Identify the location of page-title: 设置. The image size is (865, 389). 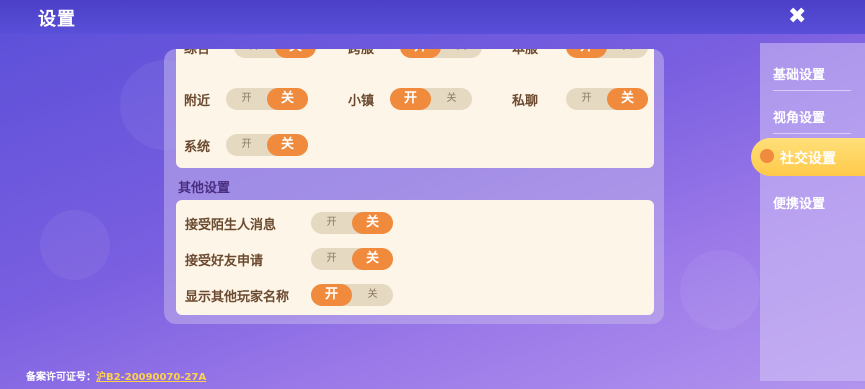
(57, 19).